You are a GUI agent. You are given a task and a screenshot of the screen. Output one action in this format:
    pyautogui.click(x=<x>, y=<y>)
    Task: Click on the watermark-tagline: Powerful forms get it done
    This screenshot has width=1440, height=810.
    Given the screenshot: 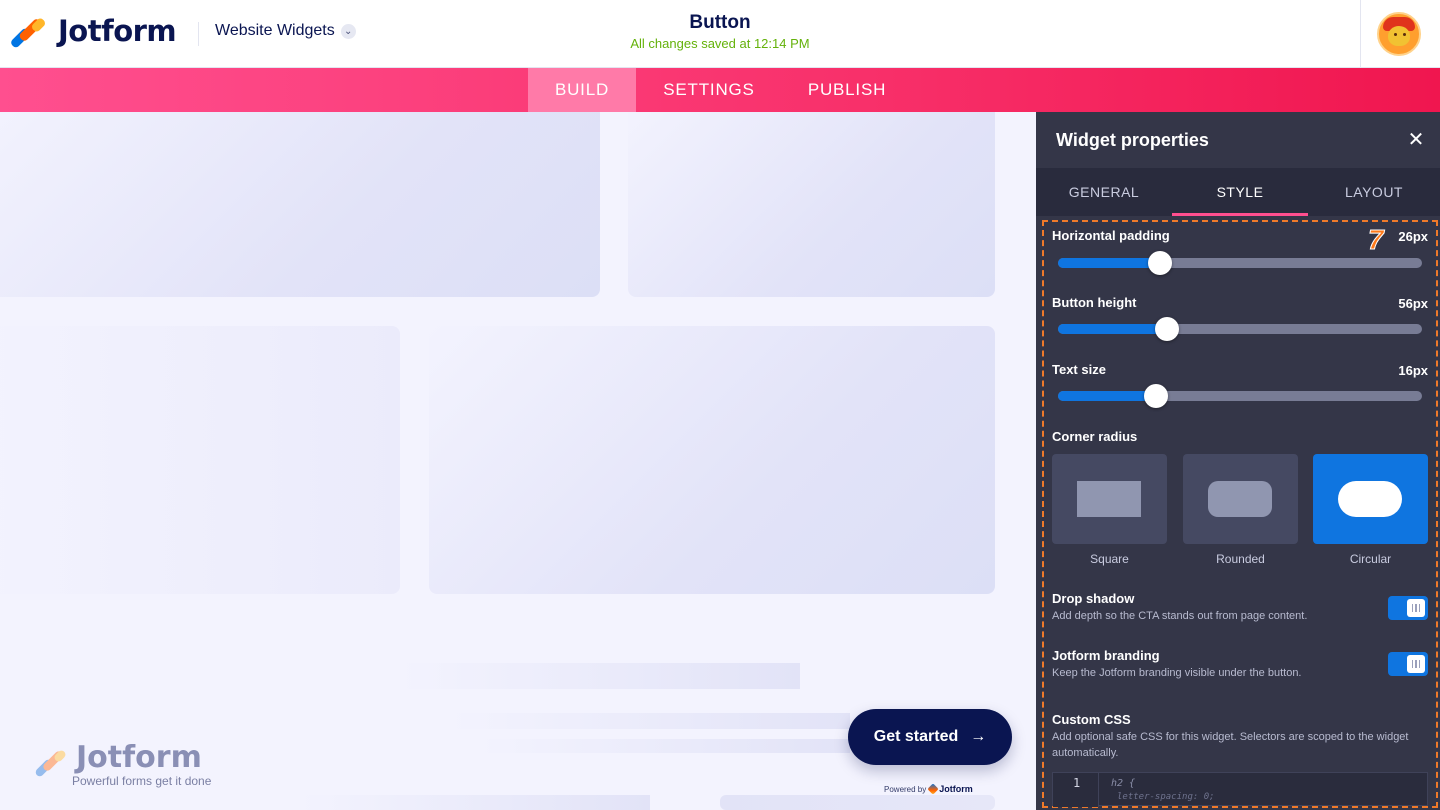 What is the action you would take?
    pyautogui.click(x=142, y=781)
    